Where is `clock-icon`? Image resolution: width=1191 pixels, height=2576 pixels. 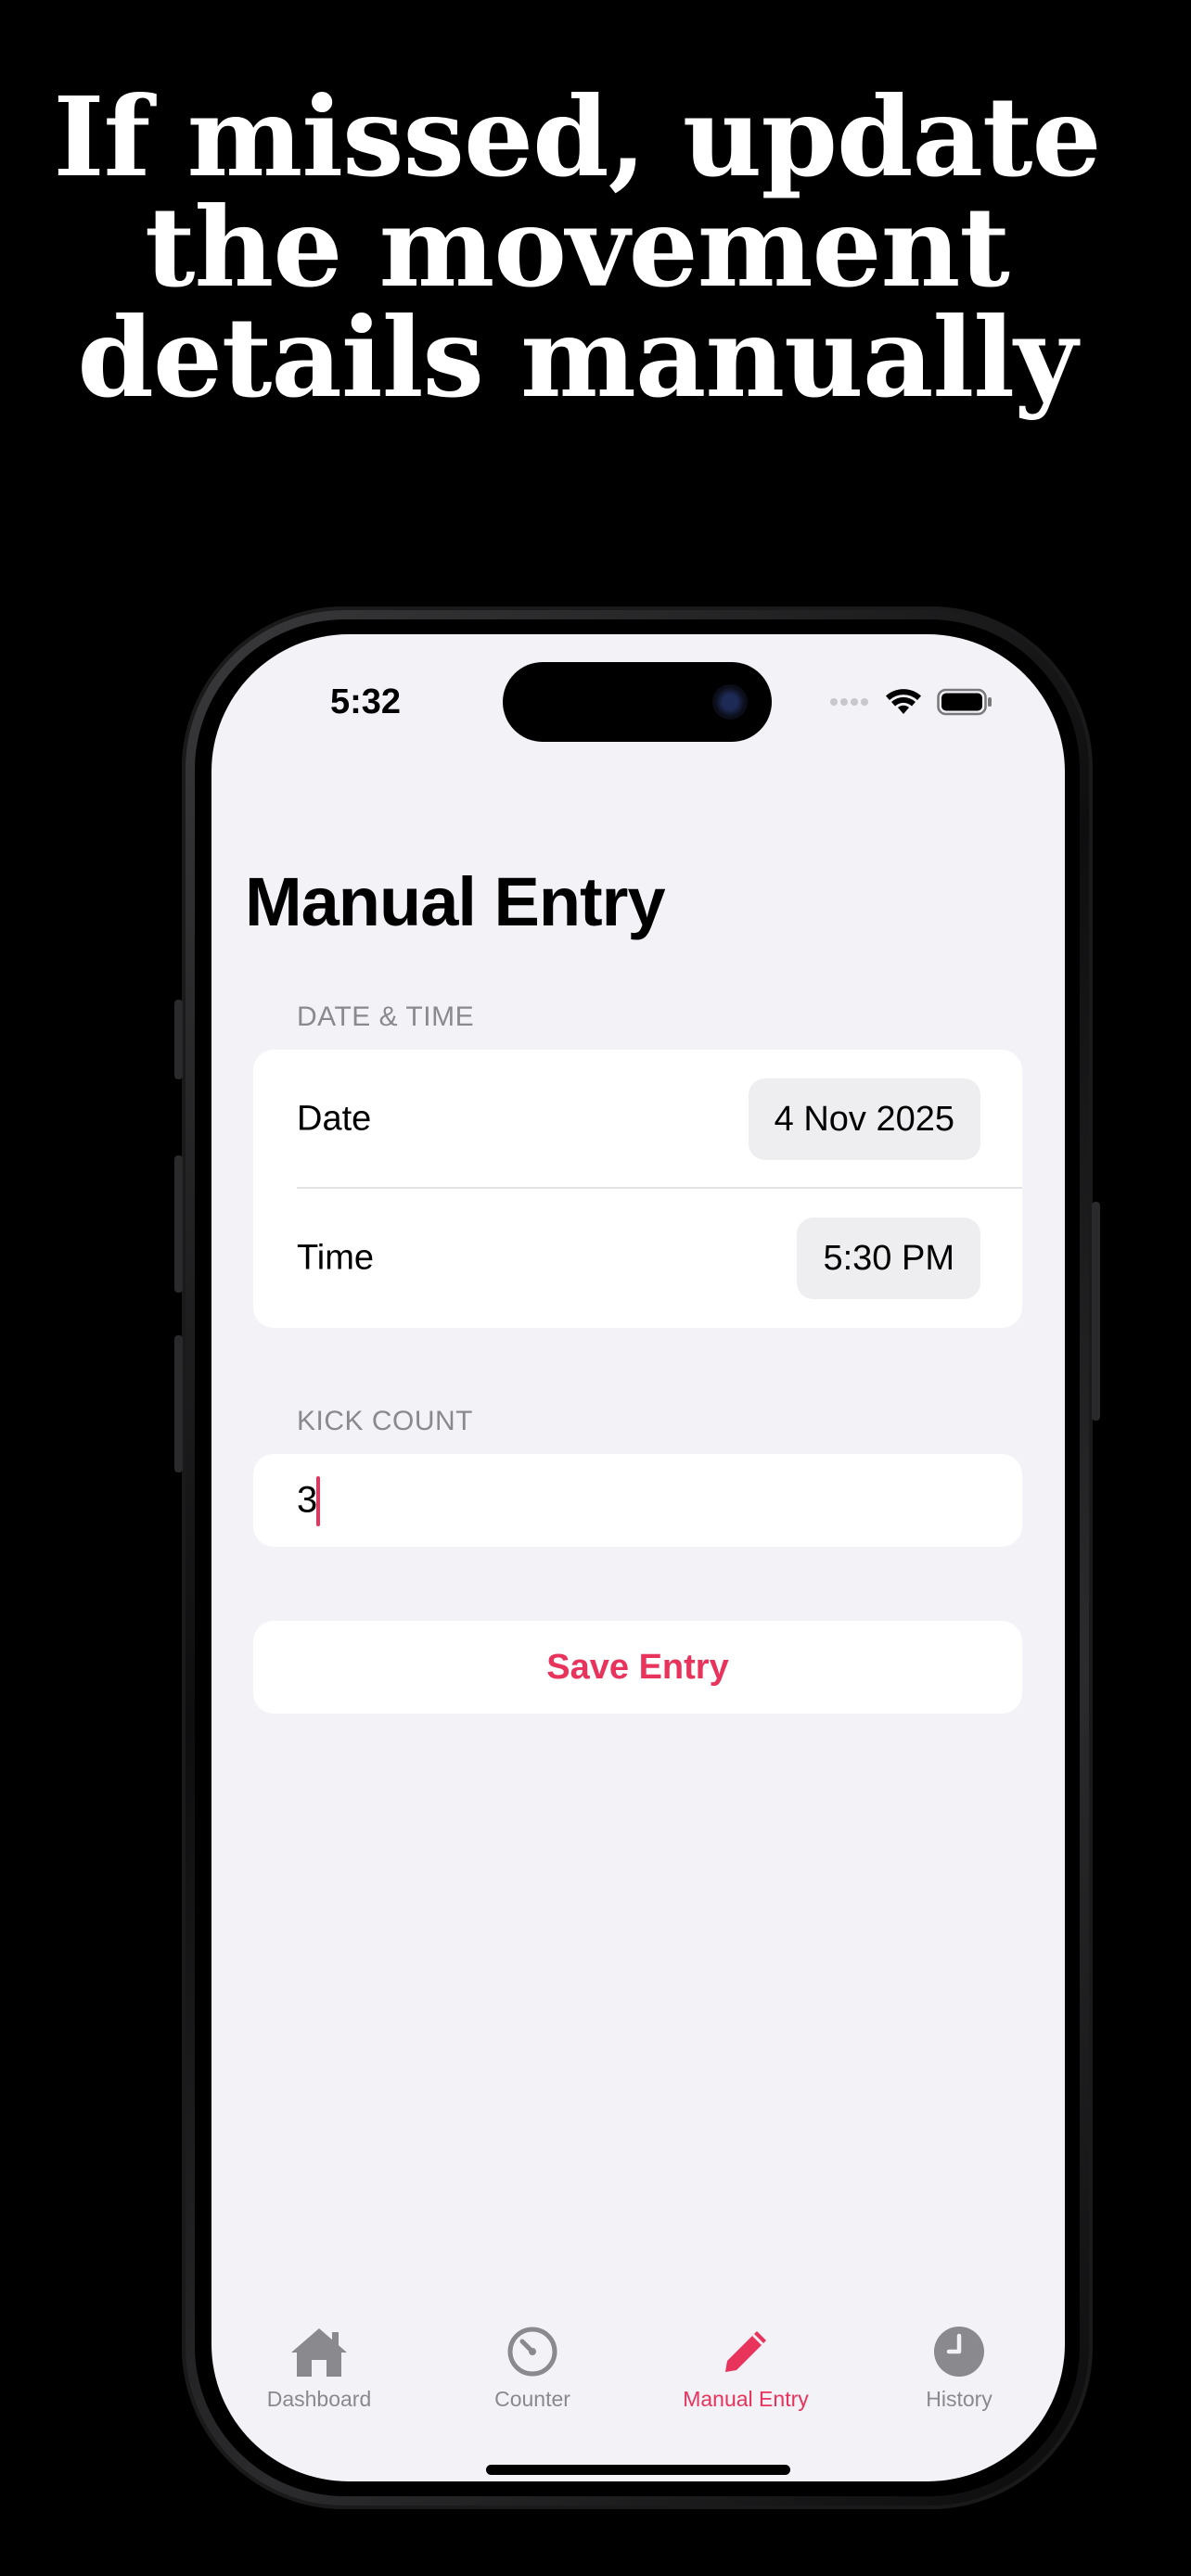 clock-icon is located at coordinates (959, 2352).